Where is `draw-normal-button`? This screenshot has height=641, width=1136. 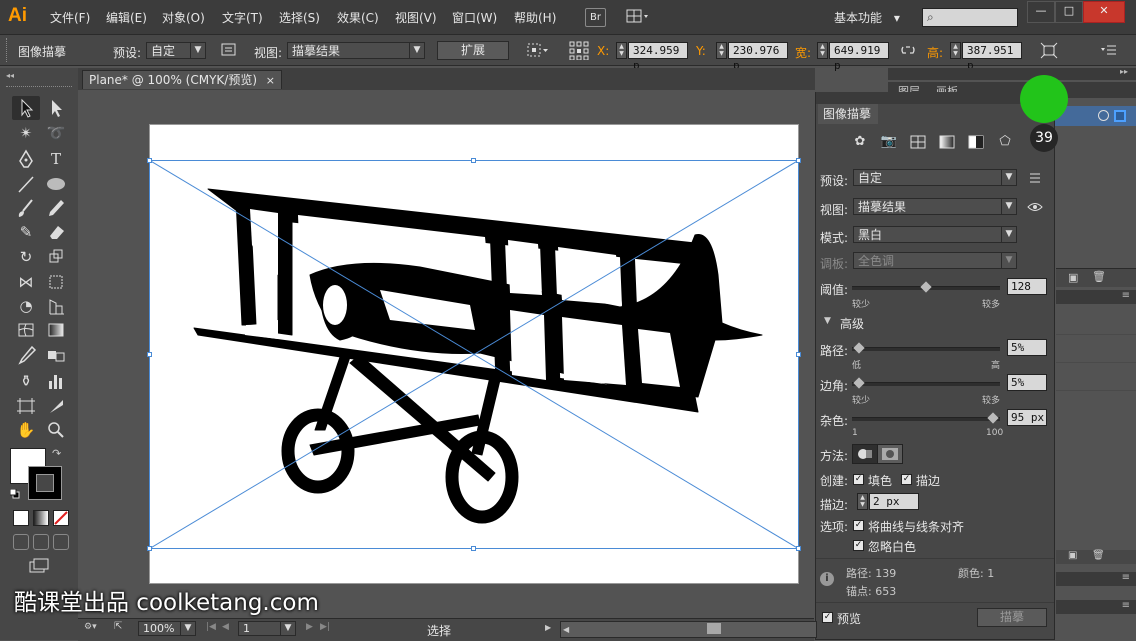 draw-normal-button is located at coordinates (21, 542).